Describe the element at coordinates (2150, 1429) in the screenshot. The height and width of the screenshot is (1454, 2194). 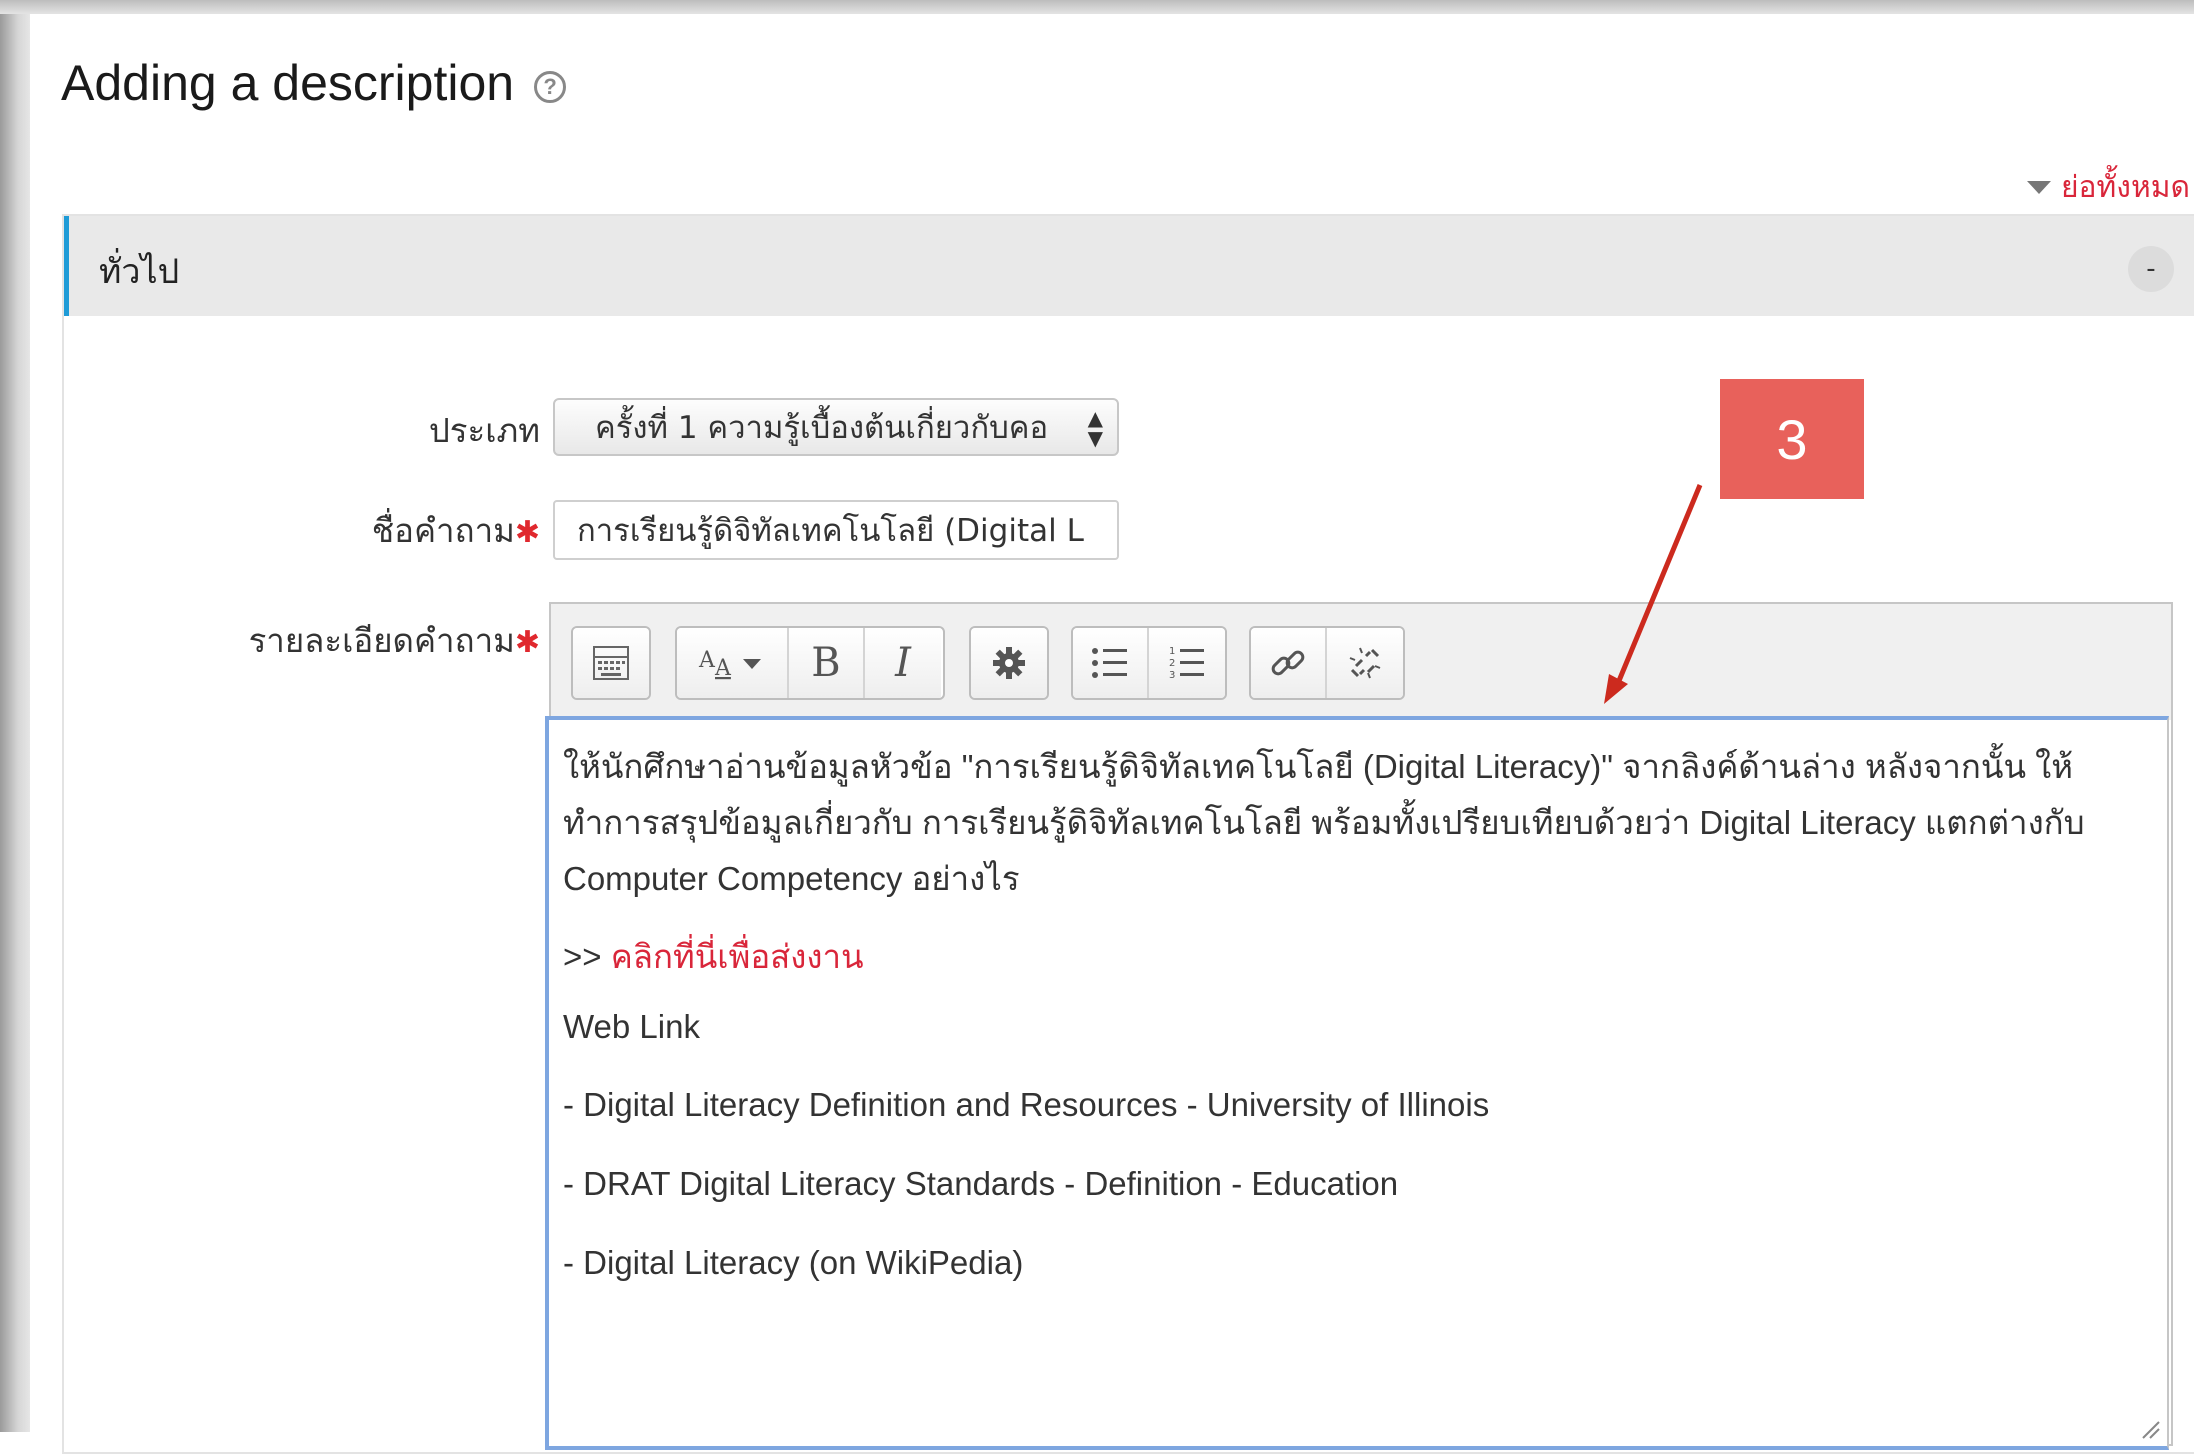
I see `resize-handle-icon` at that location.